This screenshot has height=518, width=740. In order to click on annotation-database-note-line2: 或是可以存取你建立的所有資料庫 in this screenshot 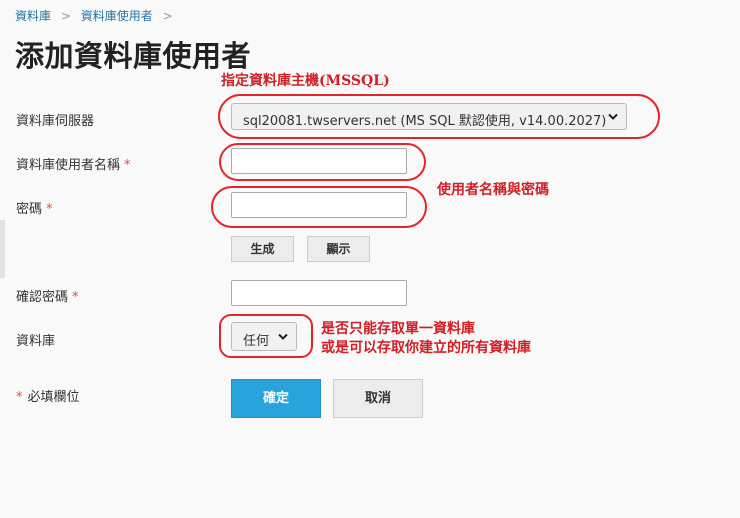, I will do `click(426, 348)`.